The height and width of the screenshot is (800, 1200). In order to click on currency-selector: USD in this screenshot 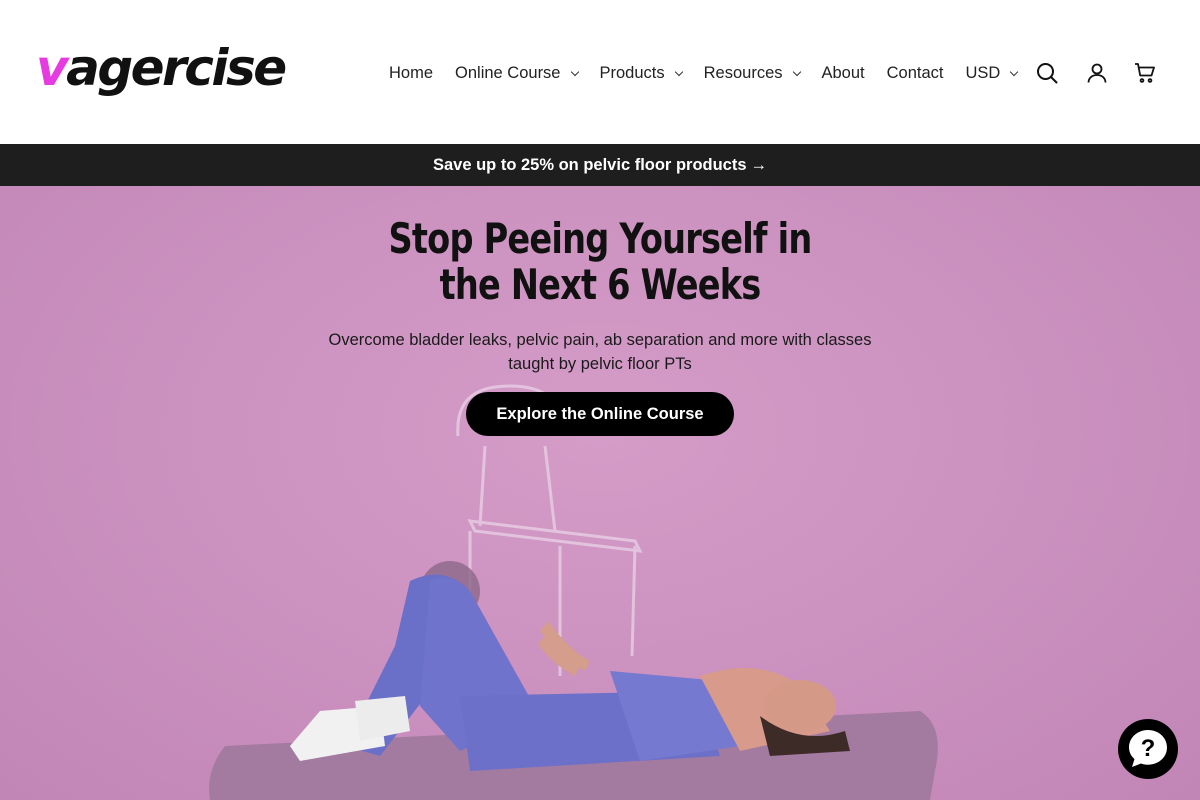, I will do `click(992, 73)`.